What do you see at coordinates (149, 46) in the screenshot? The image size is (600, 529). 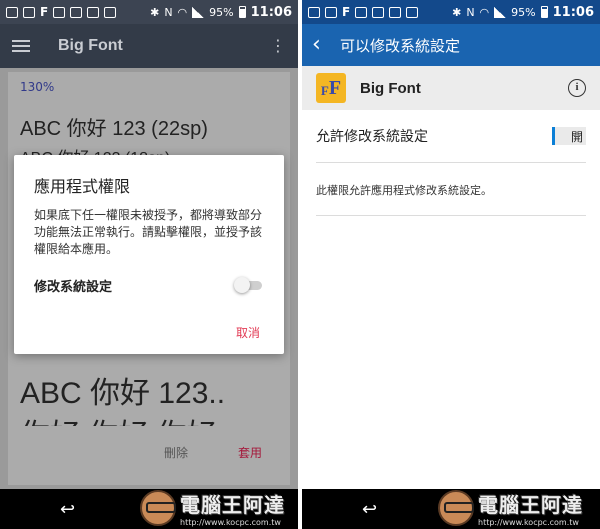 I see `app-bar: Big Font ⋮` at bounding box center [149, 46].